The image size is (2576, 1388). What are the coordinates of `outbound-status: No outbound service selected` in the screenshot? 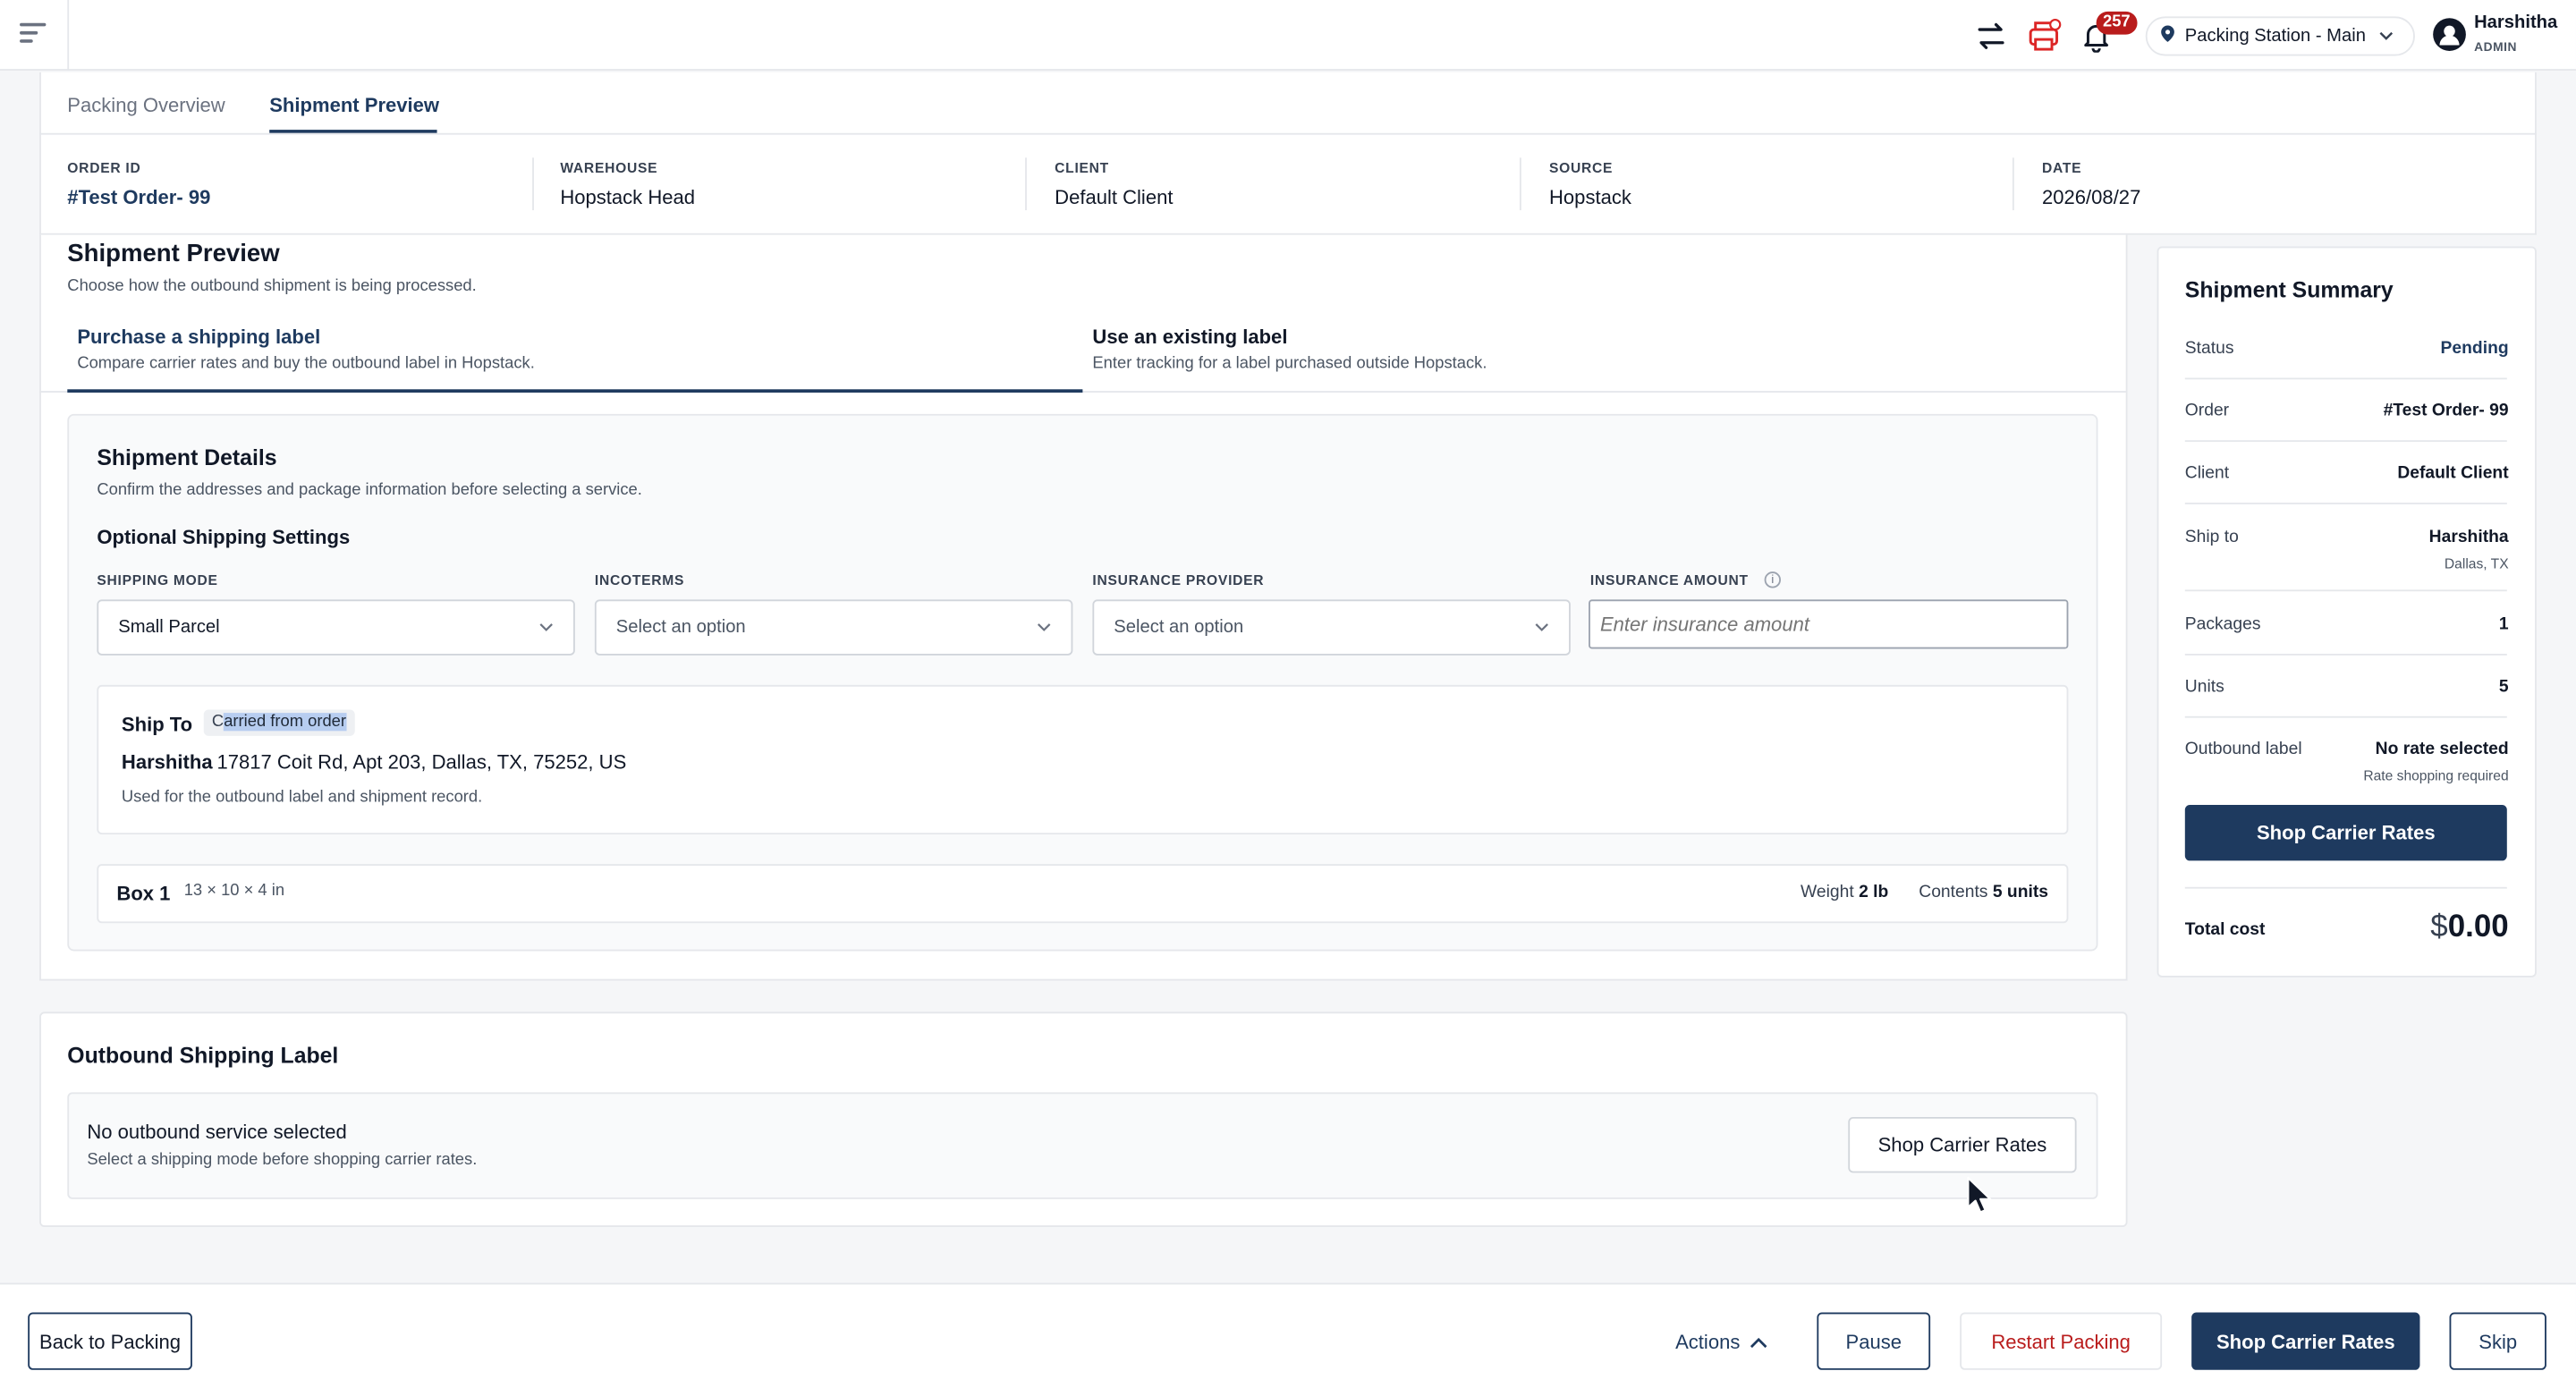 It's located at (217, 1132).